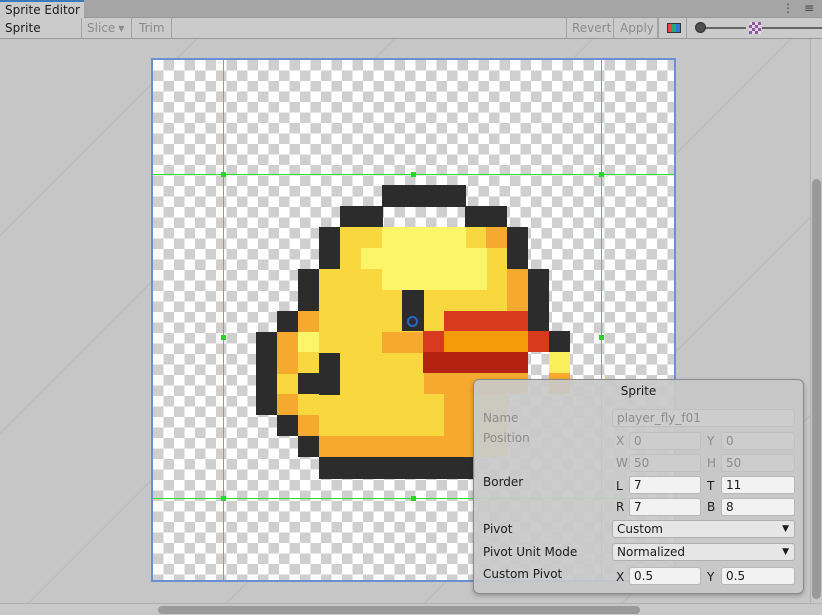 The height and width of the screenshot is (615, 822). Describe the element at coordinates (152, 28) in the screenshot. I see `trim-button: Trim` at that location.